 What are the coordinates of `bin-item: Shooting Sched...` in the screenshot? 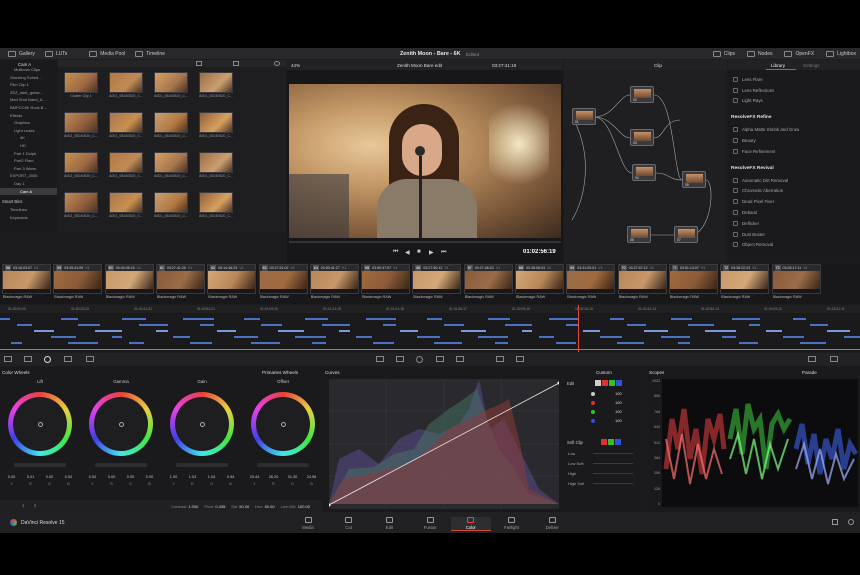 It's located at (28, 78).